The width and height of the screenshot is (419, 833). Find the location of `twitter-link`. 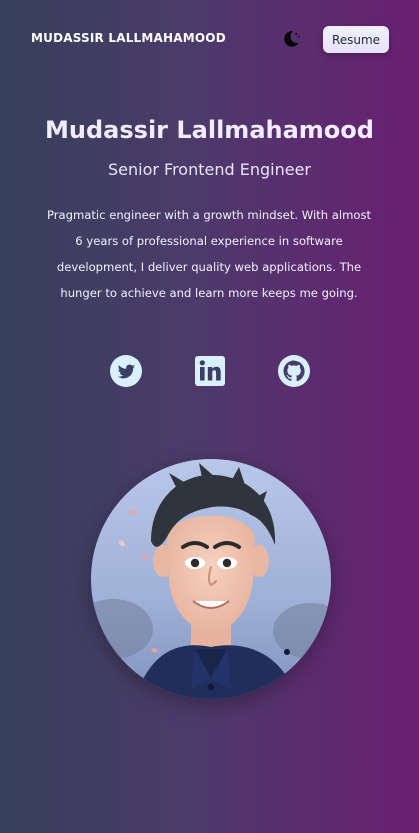

twitter-link is located at coordinates (126, 371).